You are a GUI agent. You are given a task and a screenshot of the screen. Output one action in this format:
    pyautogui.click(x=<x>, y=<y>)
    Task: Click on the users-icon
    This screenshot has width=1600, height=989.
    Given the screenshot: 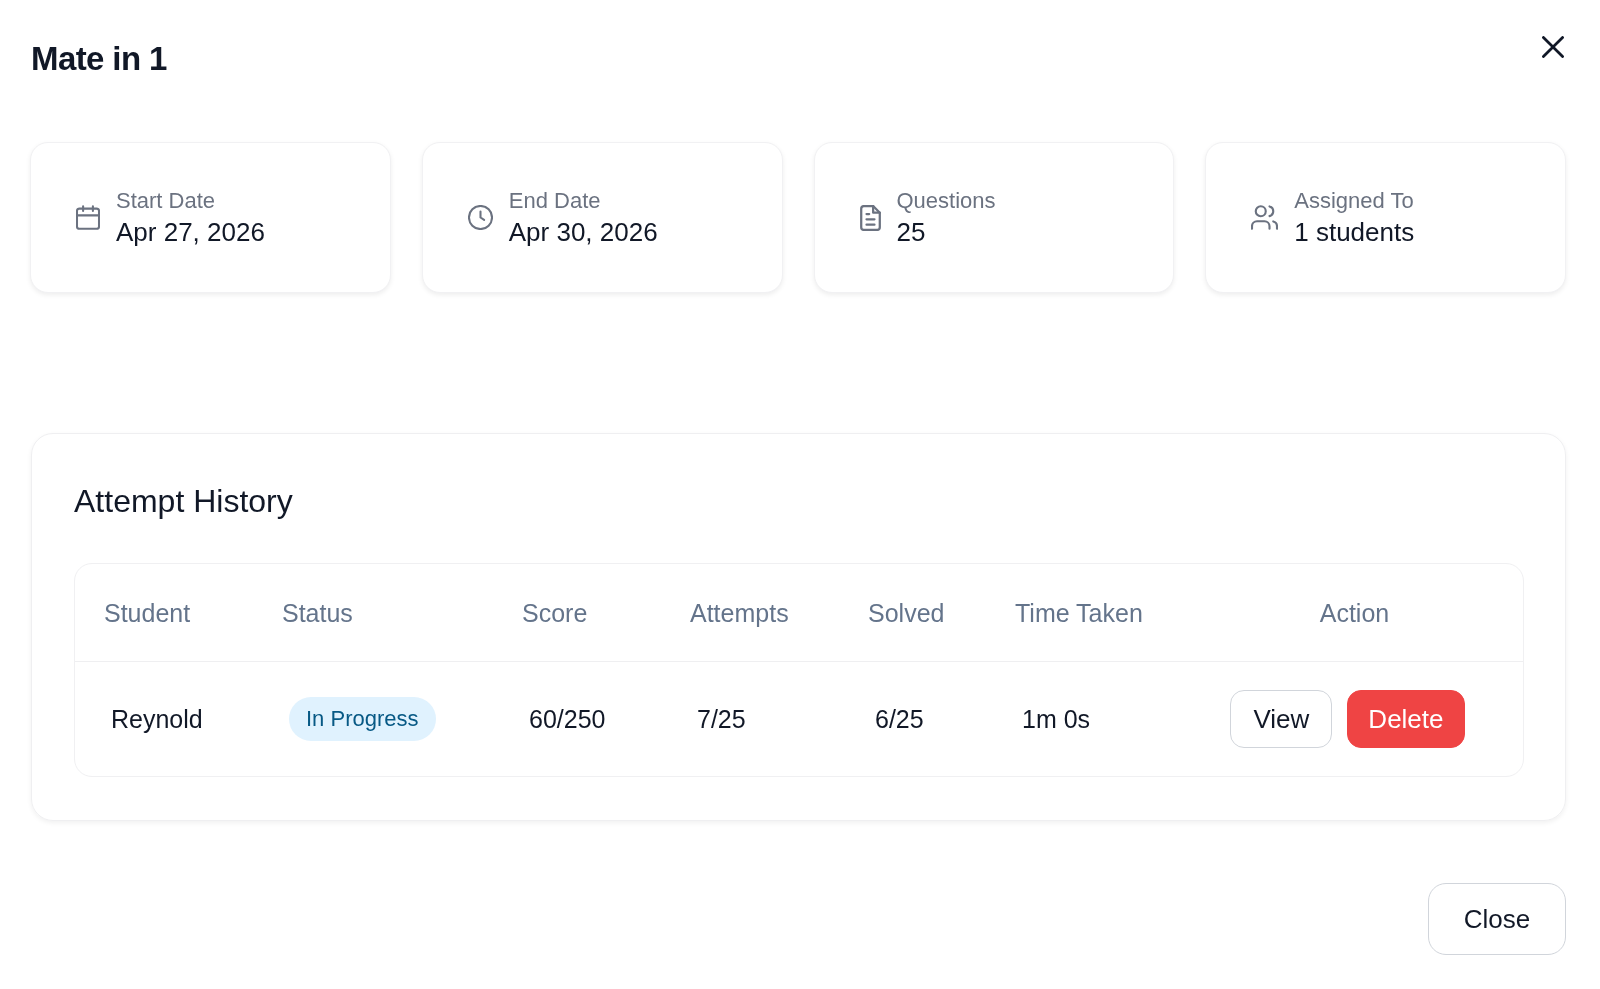 What is the action you would take?
    pyautogui.click(x=1265, y=217)
    